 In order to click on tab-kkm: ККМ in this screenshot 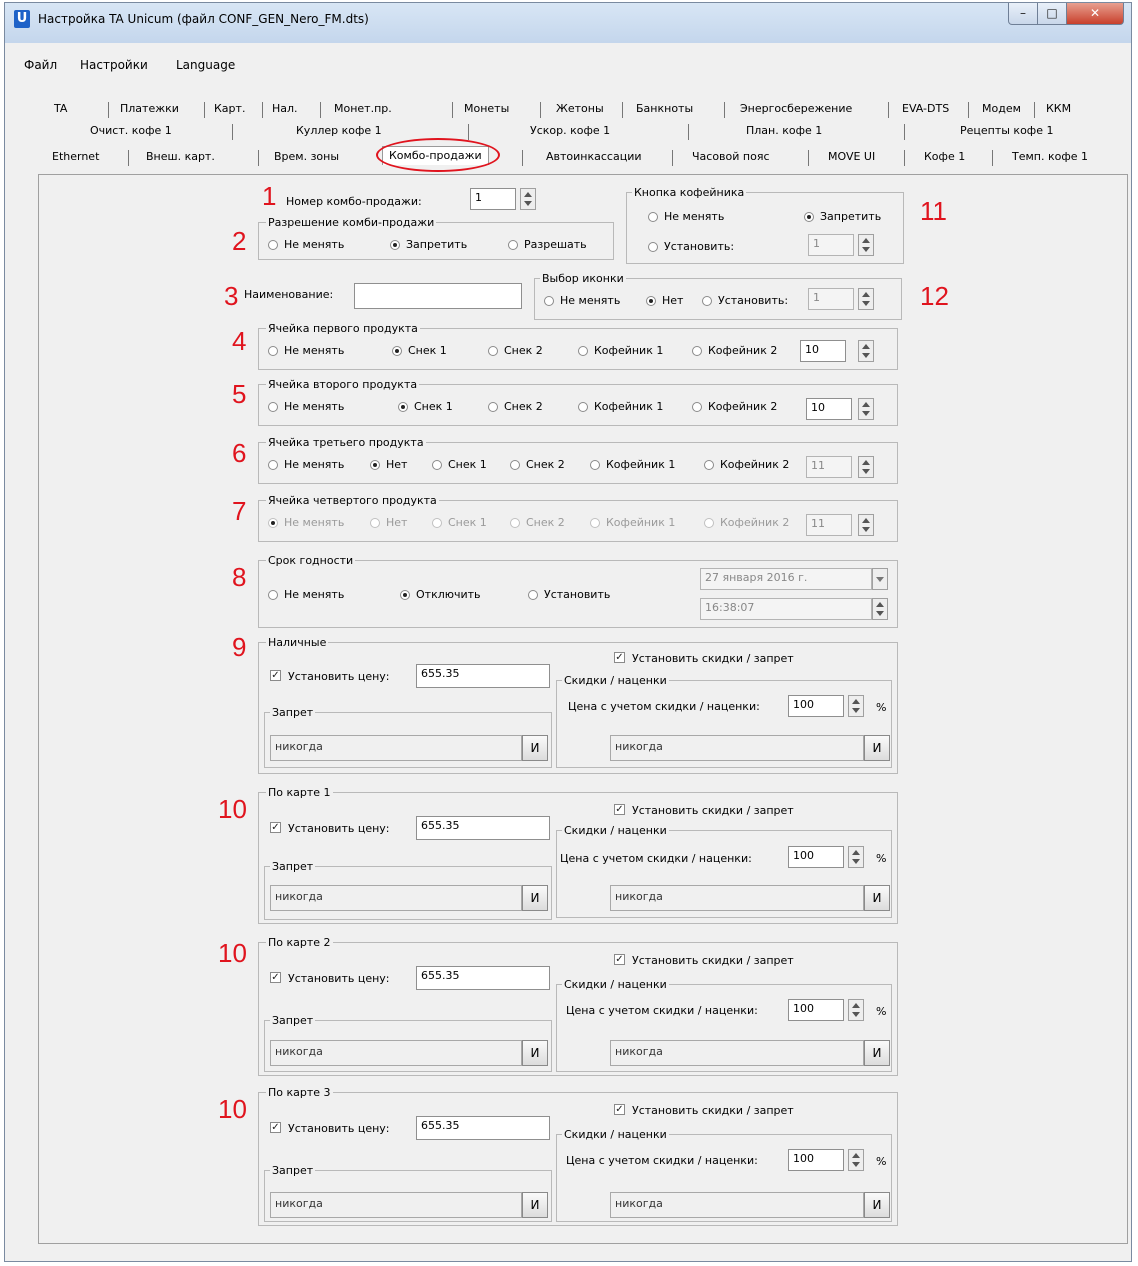, I will do `click(1058, 109)`.